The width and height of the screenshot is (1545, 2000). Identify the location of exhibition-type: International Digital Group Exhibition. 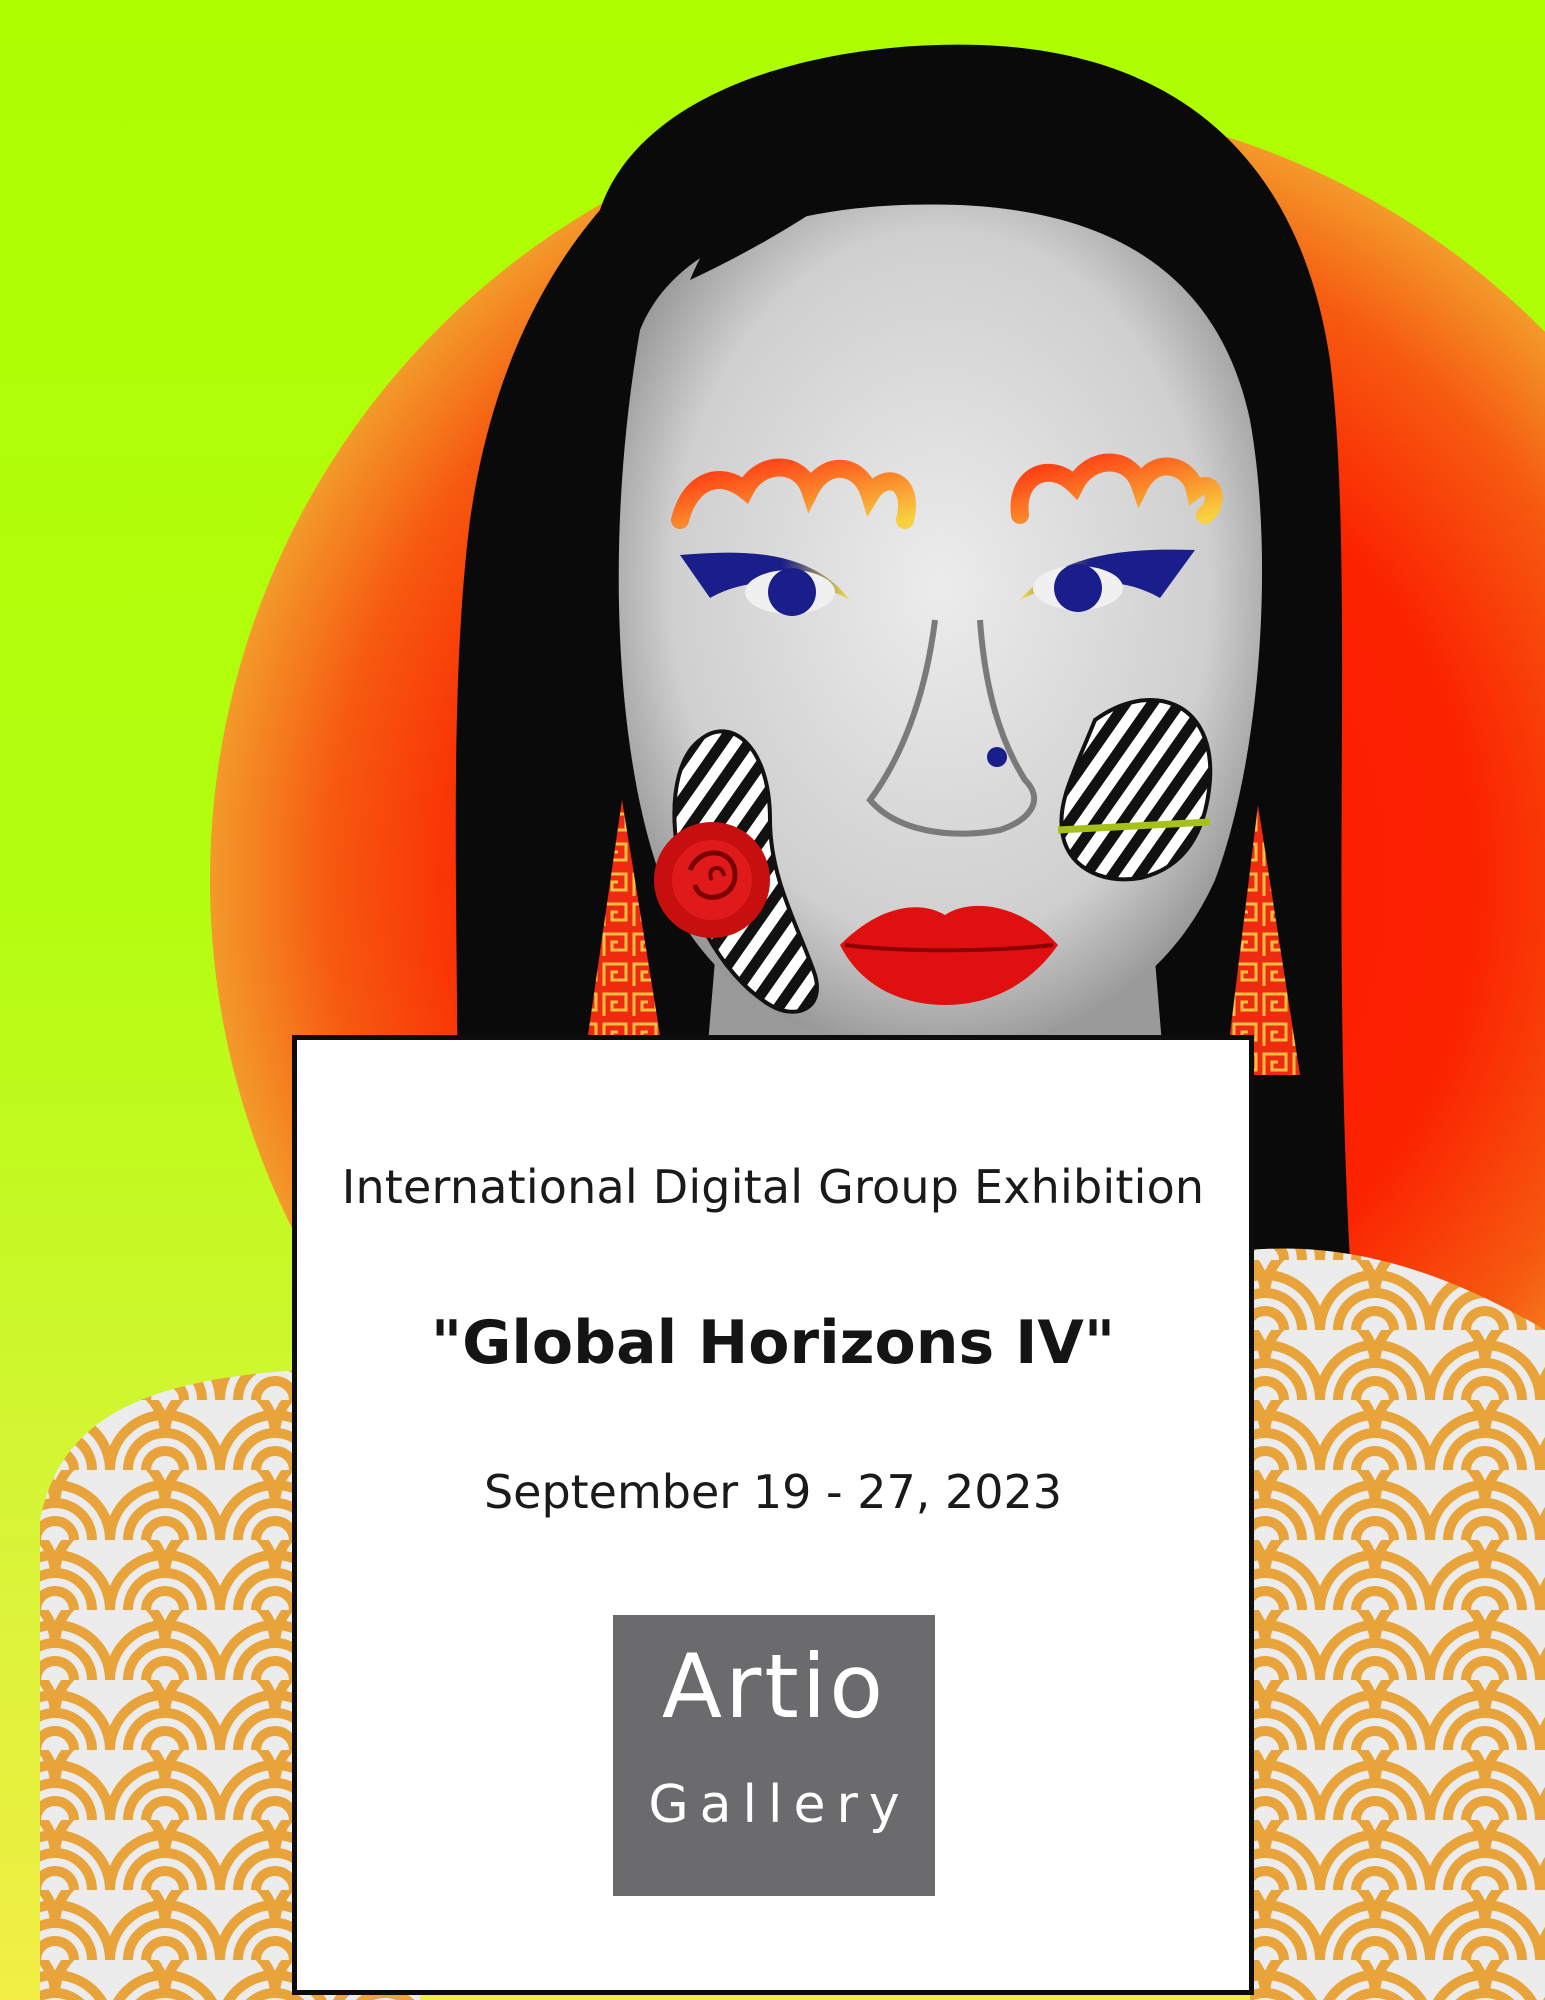
(773, 1187).